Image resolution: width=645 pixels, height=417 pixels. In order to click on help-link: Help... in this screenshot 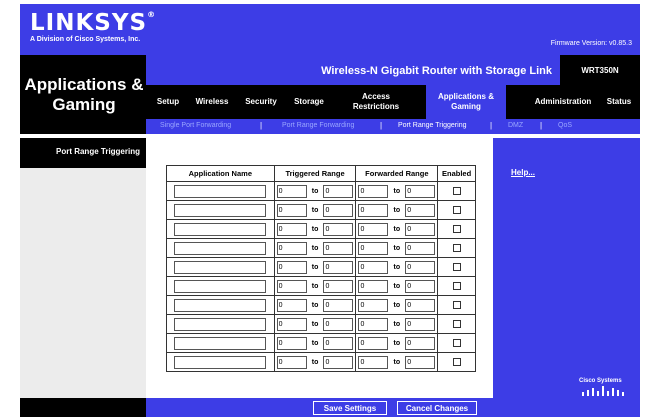, I will do `click(523, 172)`.